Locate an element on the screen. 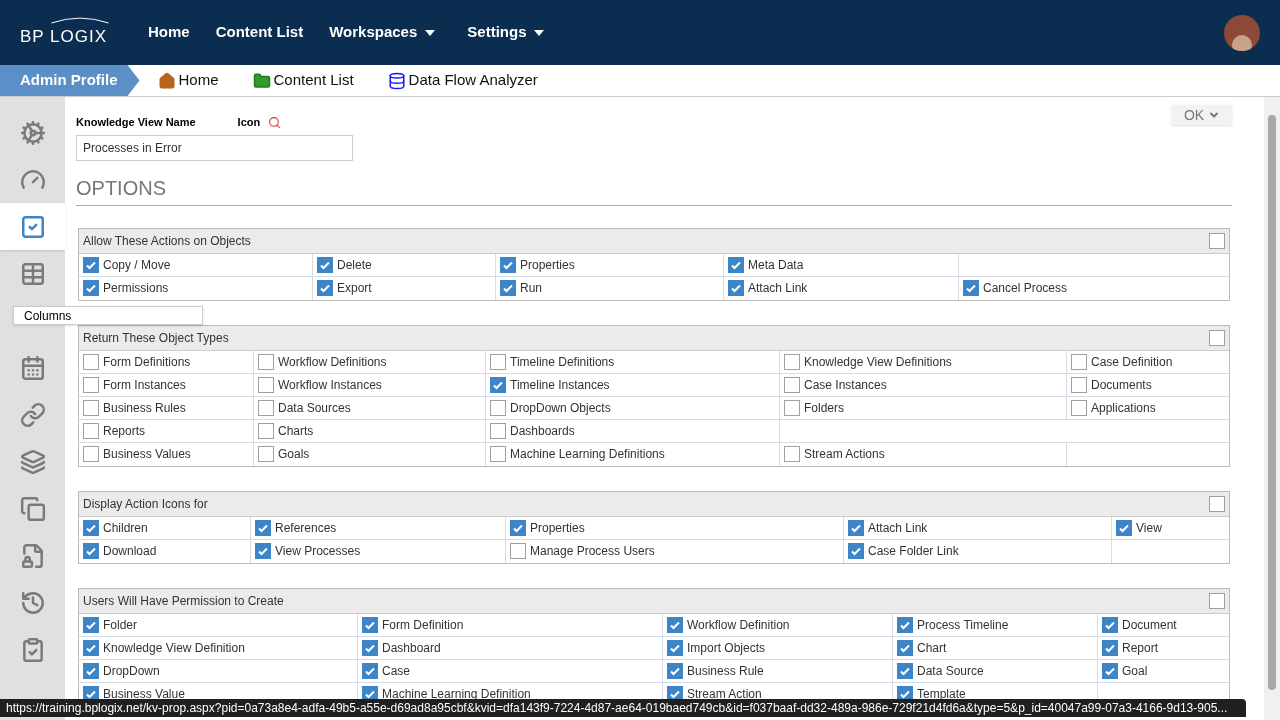 This screenshot has height=720, width=1280. option-label: Manage Process Users is located at coordinates (592, 551).